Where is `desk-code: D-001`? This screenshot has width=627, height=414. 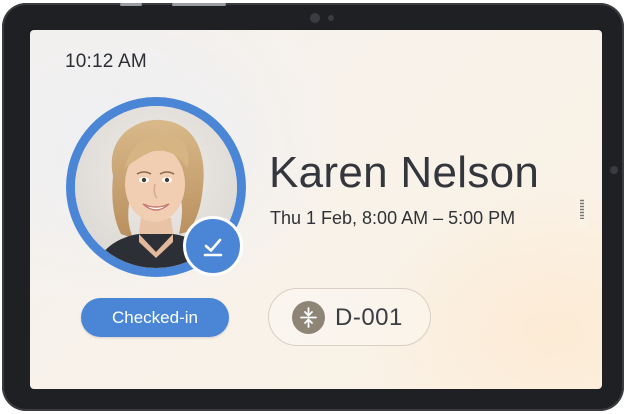 desk-code: D-001 is located at coordinates (369, 317).